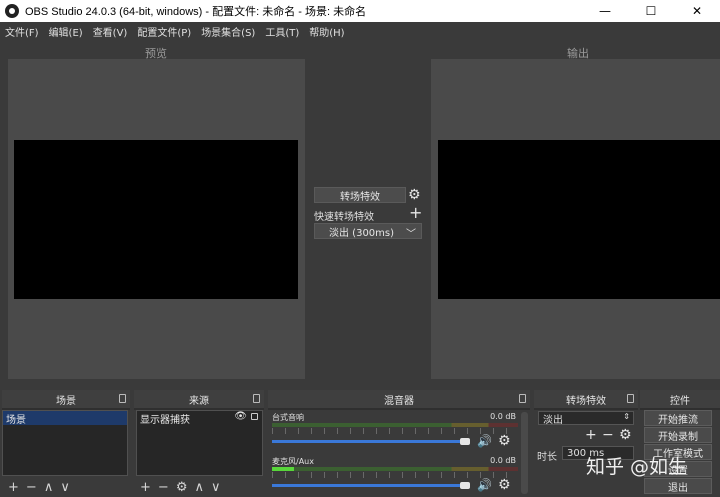  I want to click on transition-button-label: 转场特效, so click(360, 197).